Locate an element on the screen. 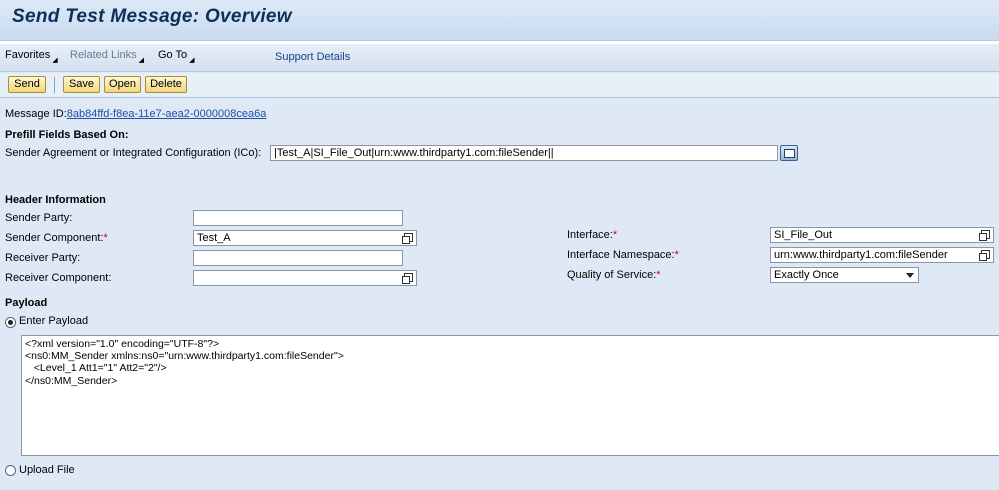 This screenshot has width=999, height=490. namespace-label: Interface Namespace: is located at coordinates (621, 255).